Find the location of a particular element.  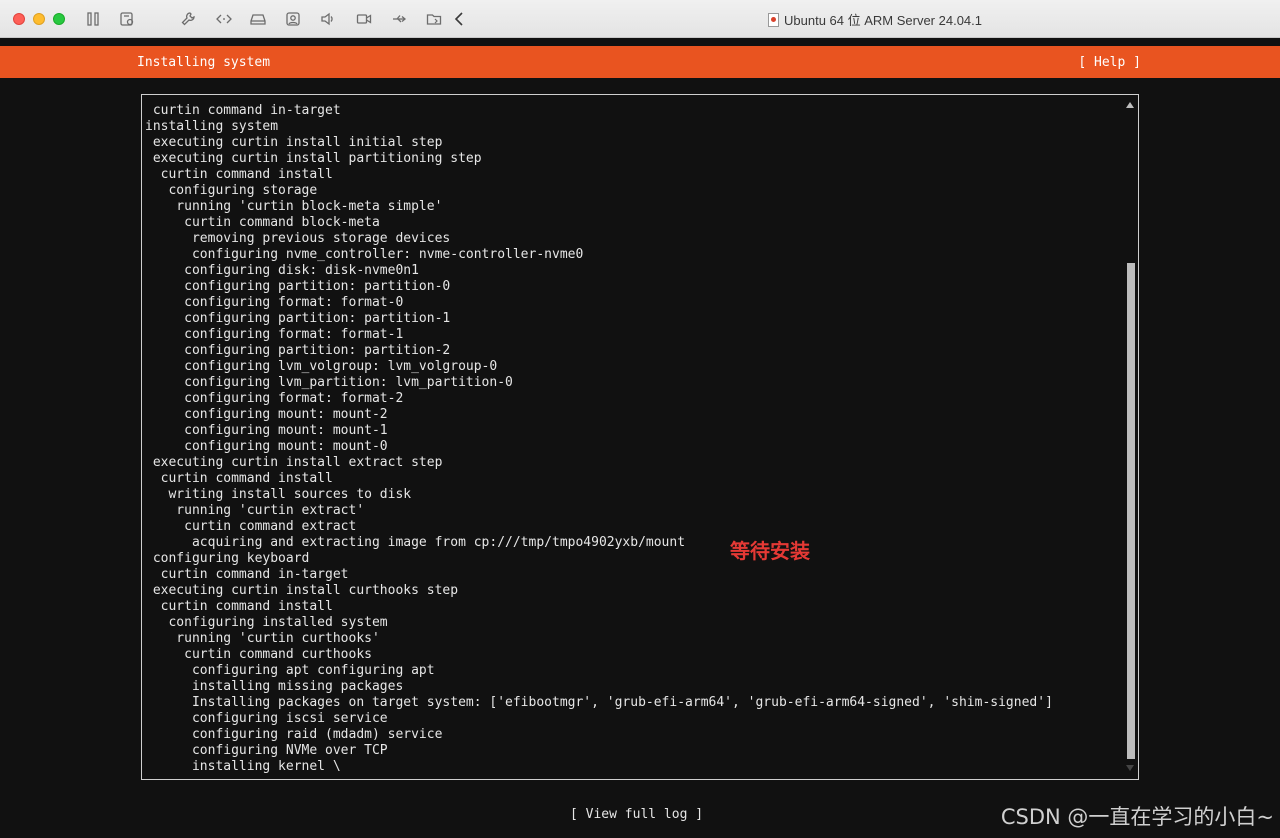

log-line: installing missing packages is located at coordinates (274, 686).